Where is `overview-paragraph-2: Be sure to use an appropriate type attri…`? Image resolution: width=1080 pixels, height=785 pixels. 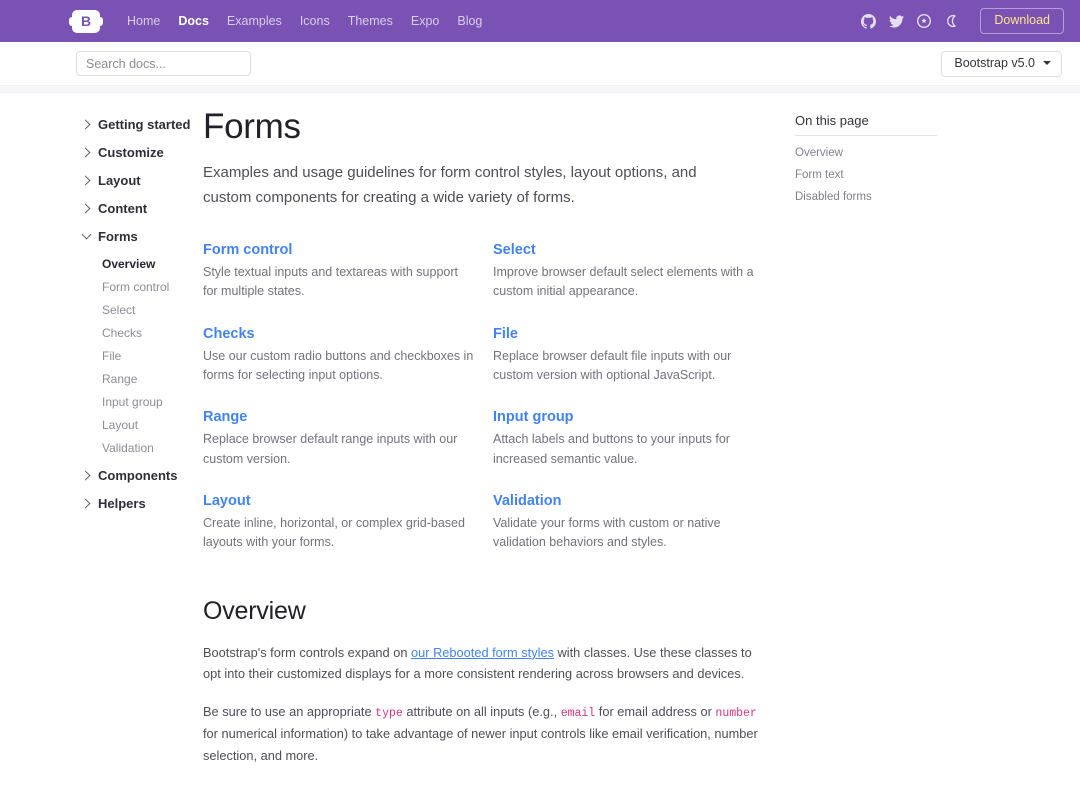
overview-paragraph-2: Be sure to use an appropriate type attri… is located at coordinates (484, 733).